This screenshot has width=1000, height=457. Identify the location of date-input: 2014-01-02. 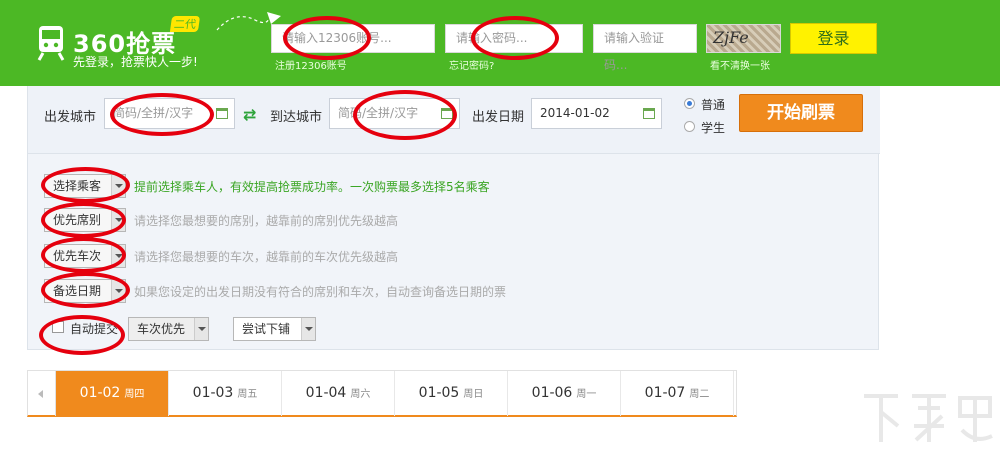
(596, 113).